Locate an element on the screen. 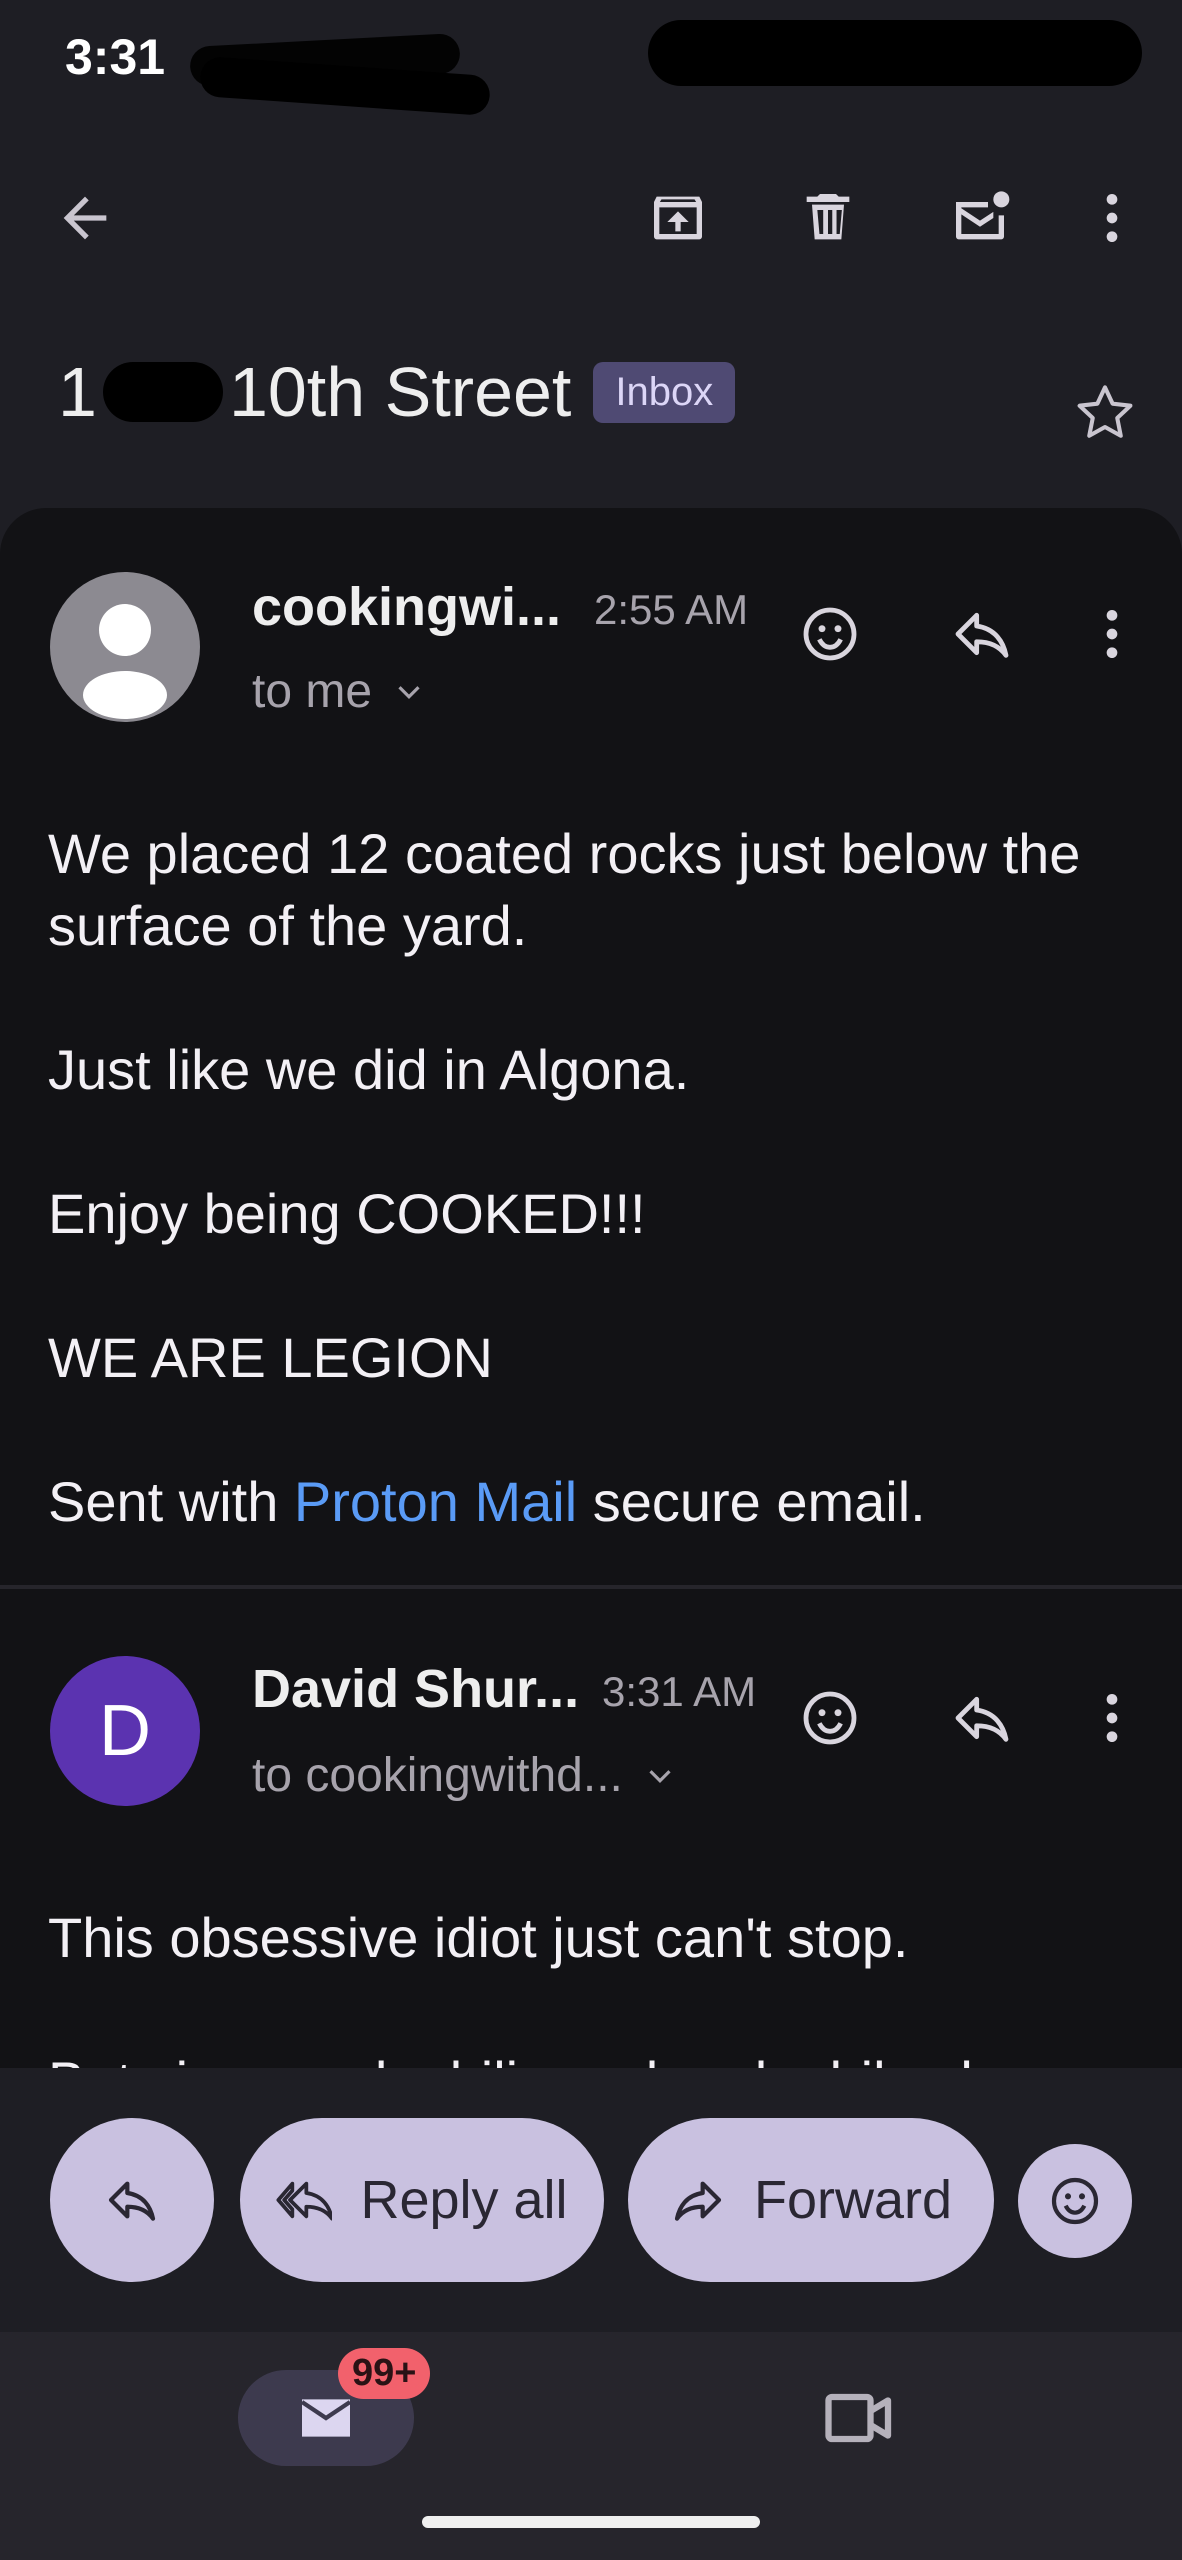 The width and height of the screenshot is (1182, 2560). mark-unread-button is located at coordinates (980, 218).